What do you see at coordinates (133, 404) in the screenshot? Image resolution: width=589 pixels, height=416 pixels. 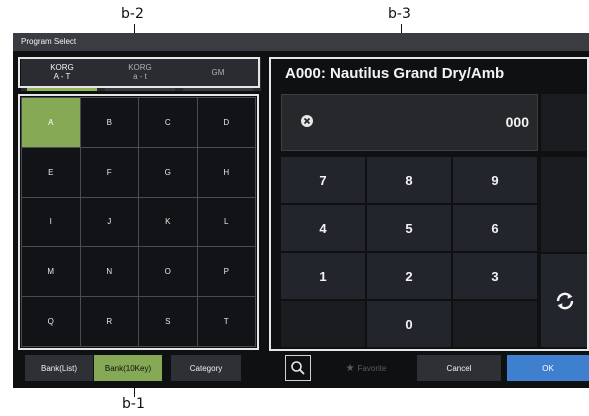 I see `callout-b1: b-1` at bounding box center [133, 404].